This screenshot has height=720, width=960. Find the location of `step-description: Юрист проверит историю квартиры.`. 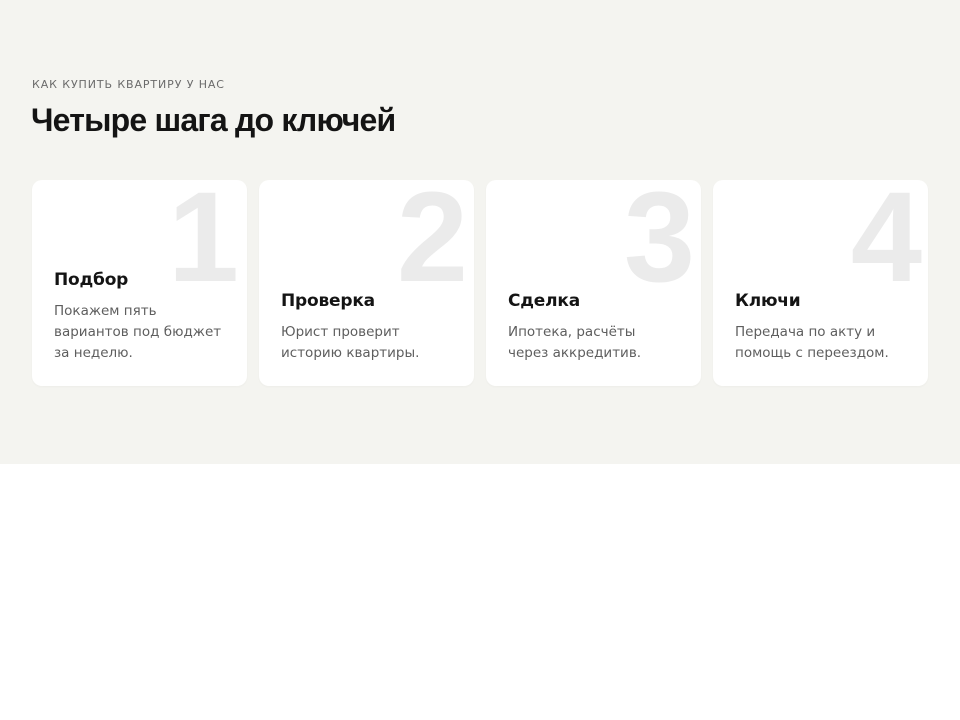

step-description: Юрист проверит историю квартиры. is located at coordinates (350, 342).